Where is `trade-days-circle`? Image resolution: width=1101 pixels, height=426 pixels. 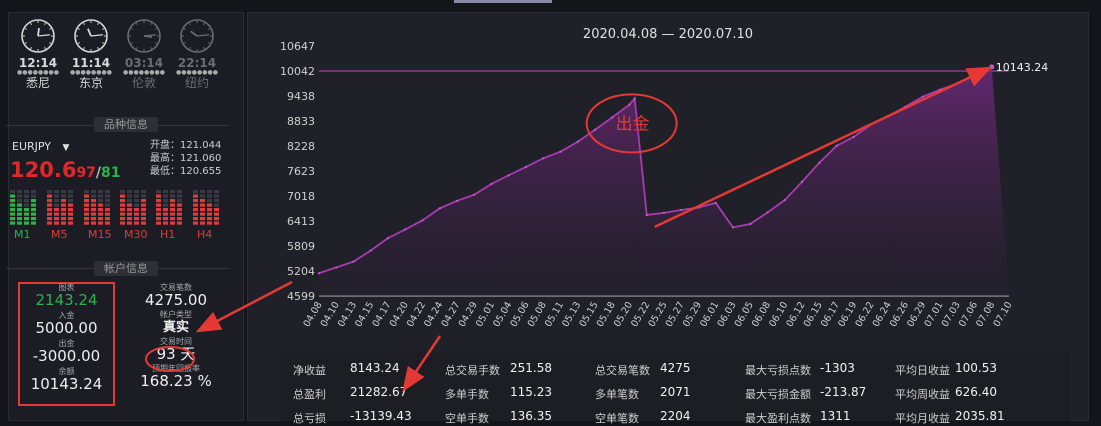 trade-days-circle is located at coordinates (170, 359).